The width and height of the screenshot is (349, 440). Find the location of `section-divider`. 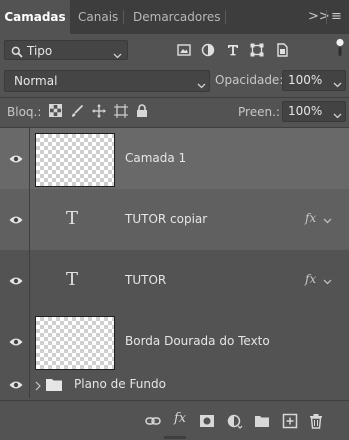

section-divider is located at coordinates (174, 97).